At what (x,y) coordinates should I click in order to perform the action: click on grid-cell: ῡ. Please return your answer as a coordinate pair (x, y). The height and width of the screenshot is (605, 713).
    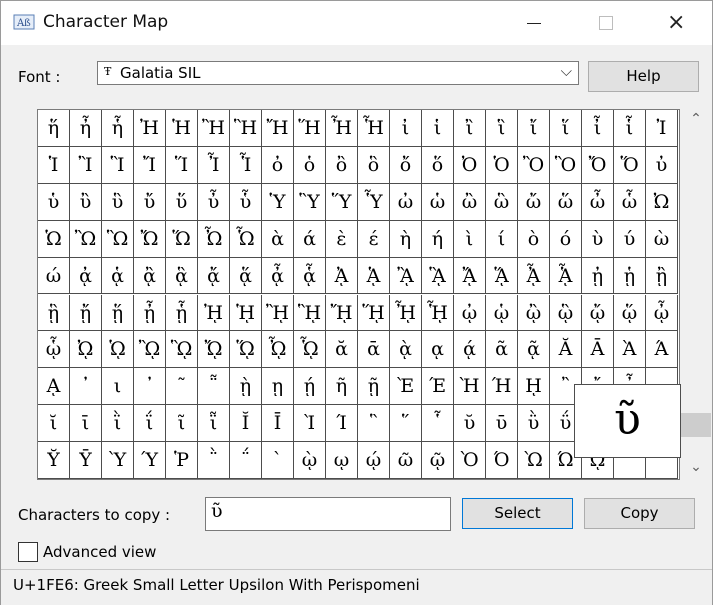
    Looking at the image, I should click on (502, 424).